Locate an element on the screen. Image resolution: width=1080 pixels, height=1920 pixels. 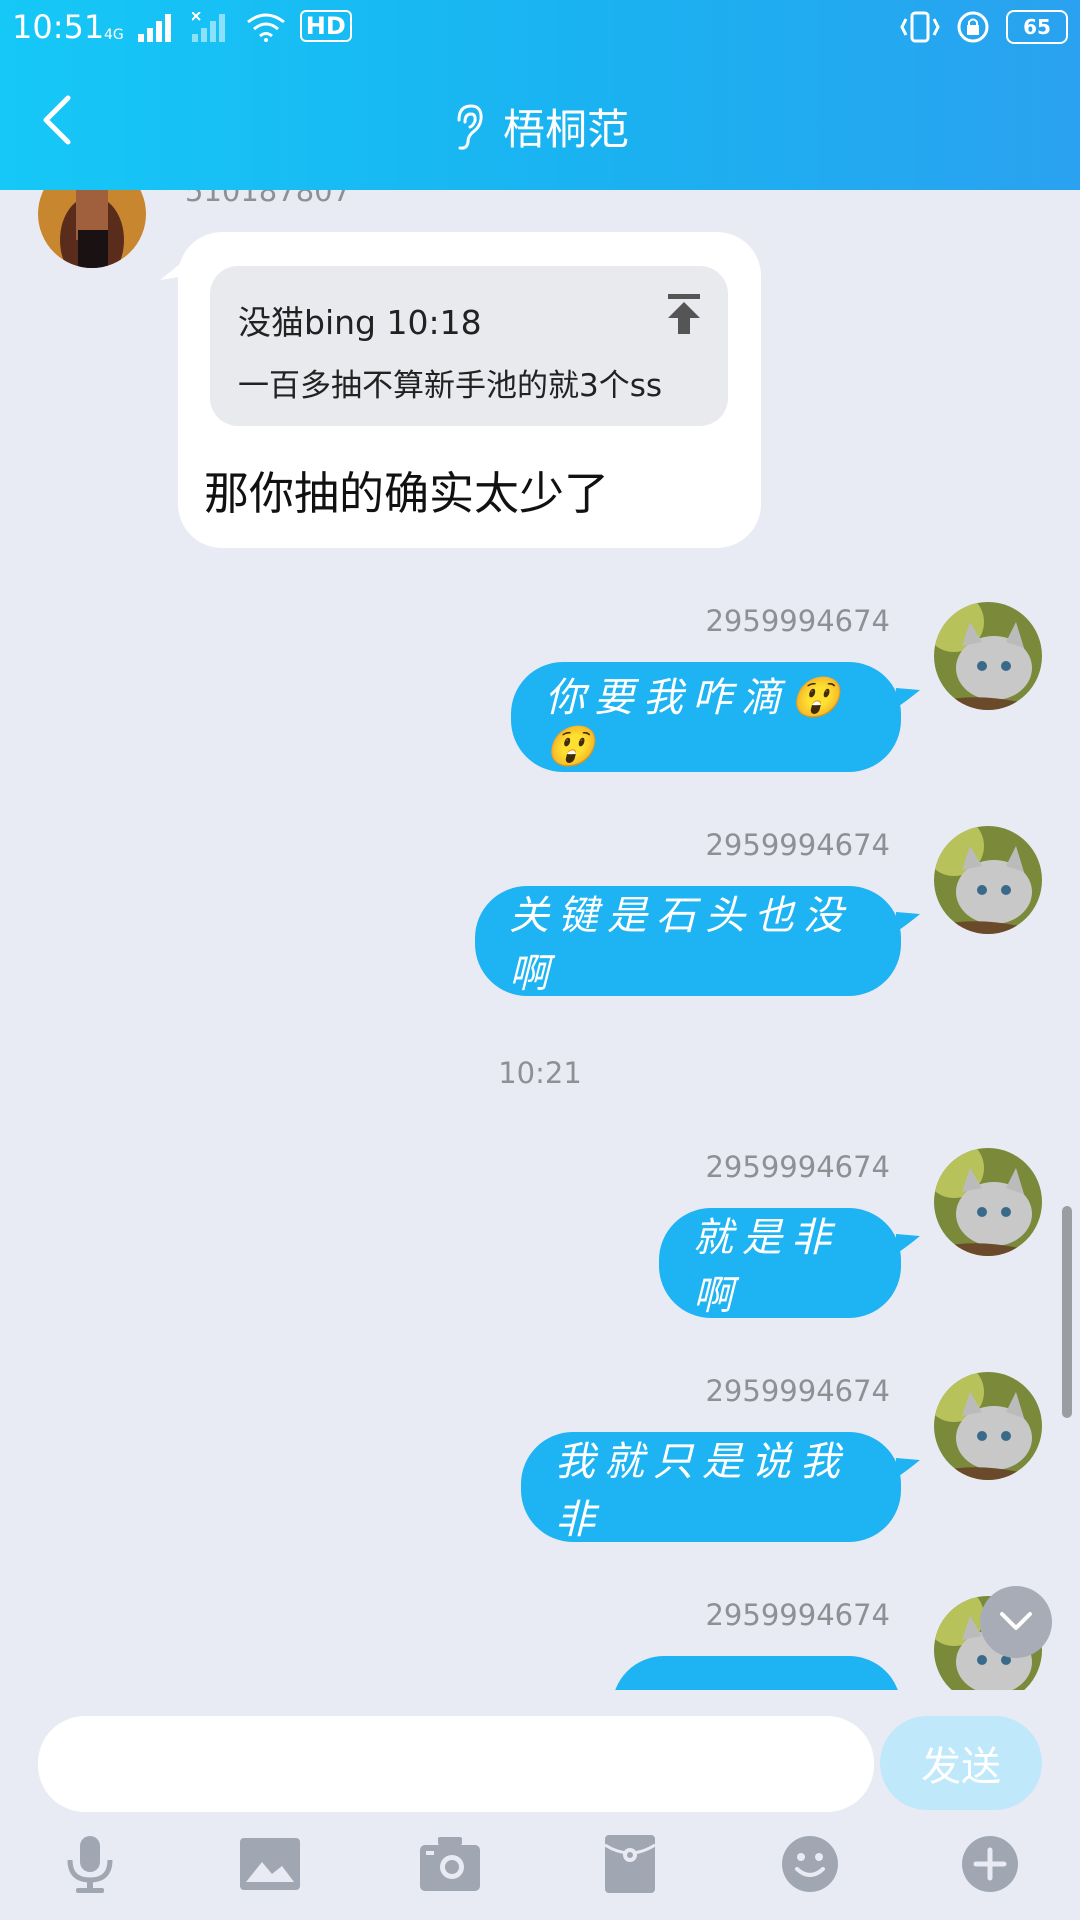
quote-text: 一百多抽不算新手池的就3个ss is located at coordinates (450, 386).